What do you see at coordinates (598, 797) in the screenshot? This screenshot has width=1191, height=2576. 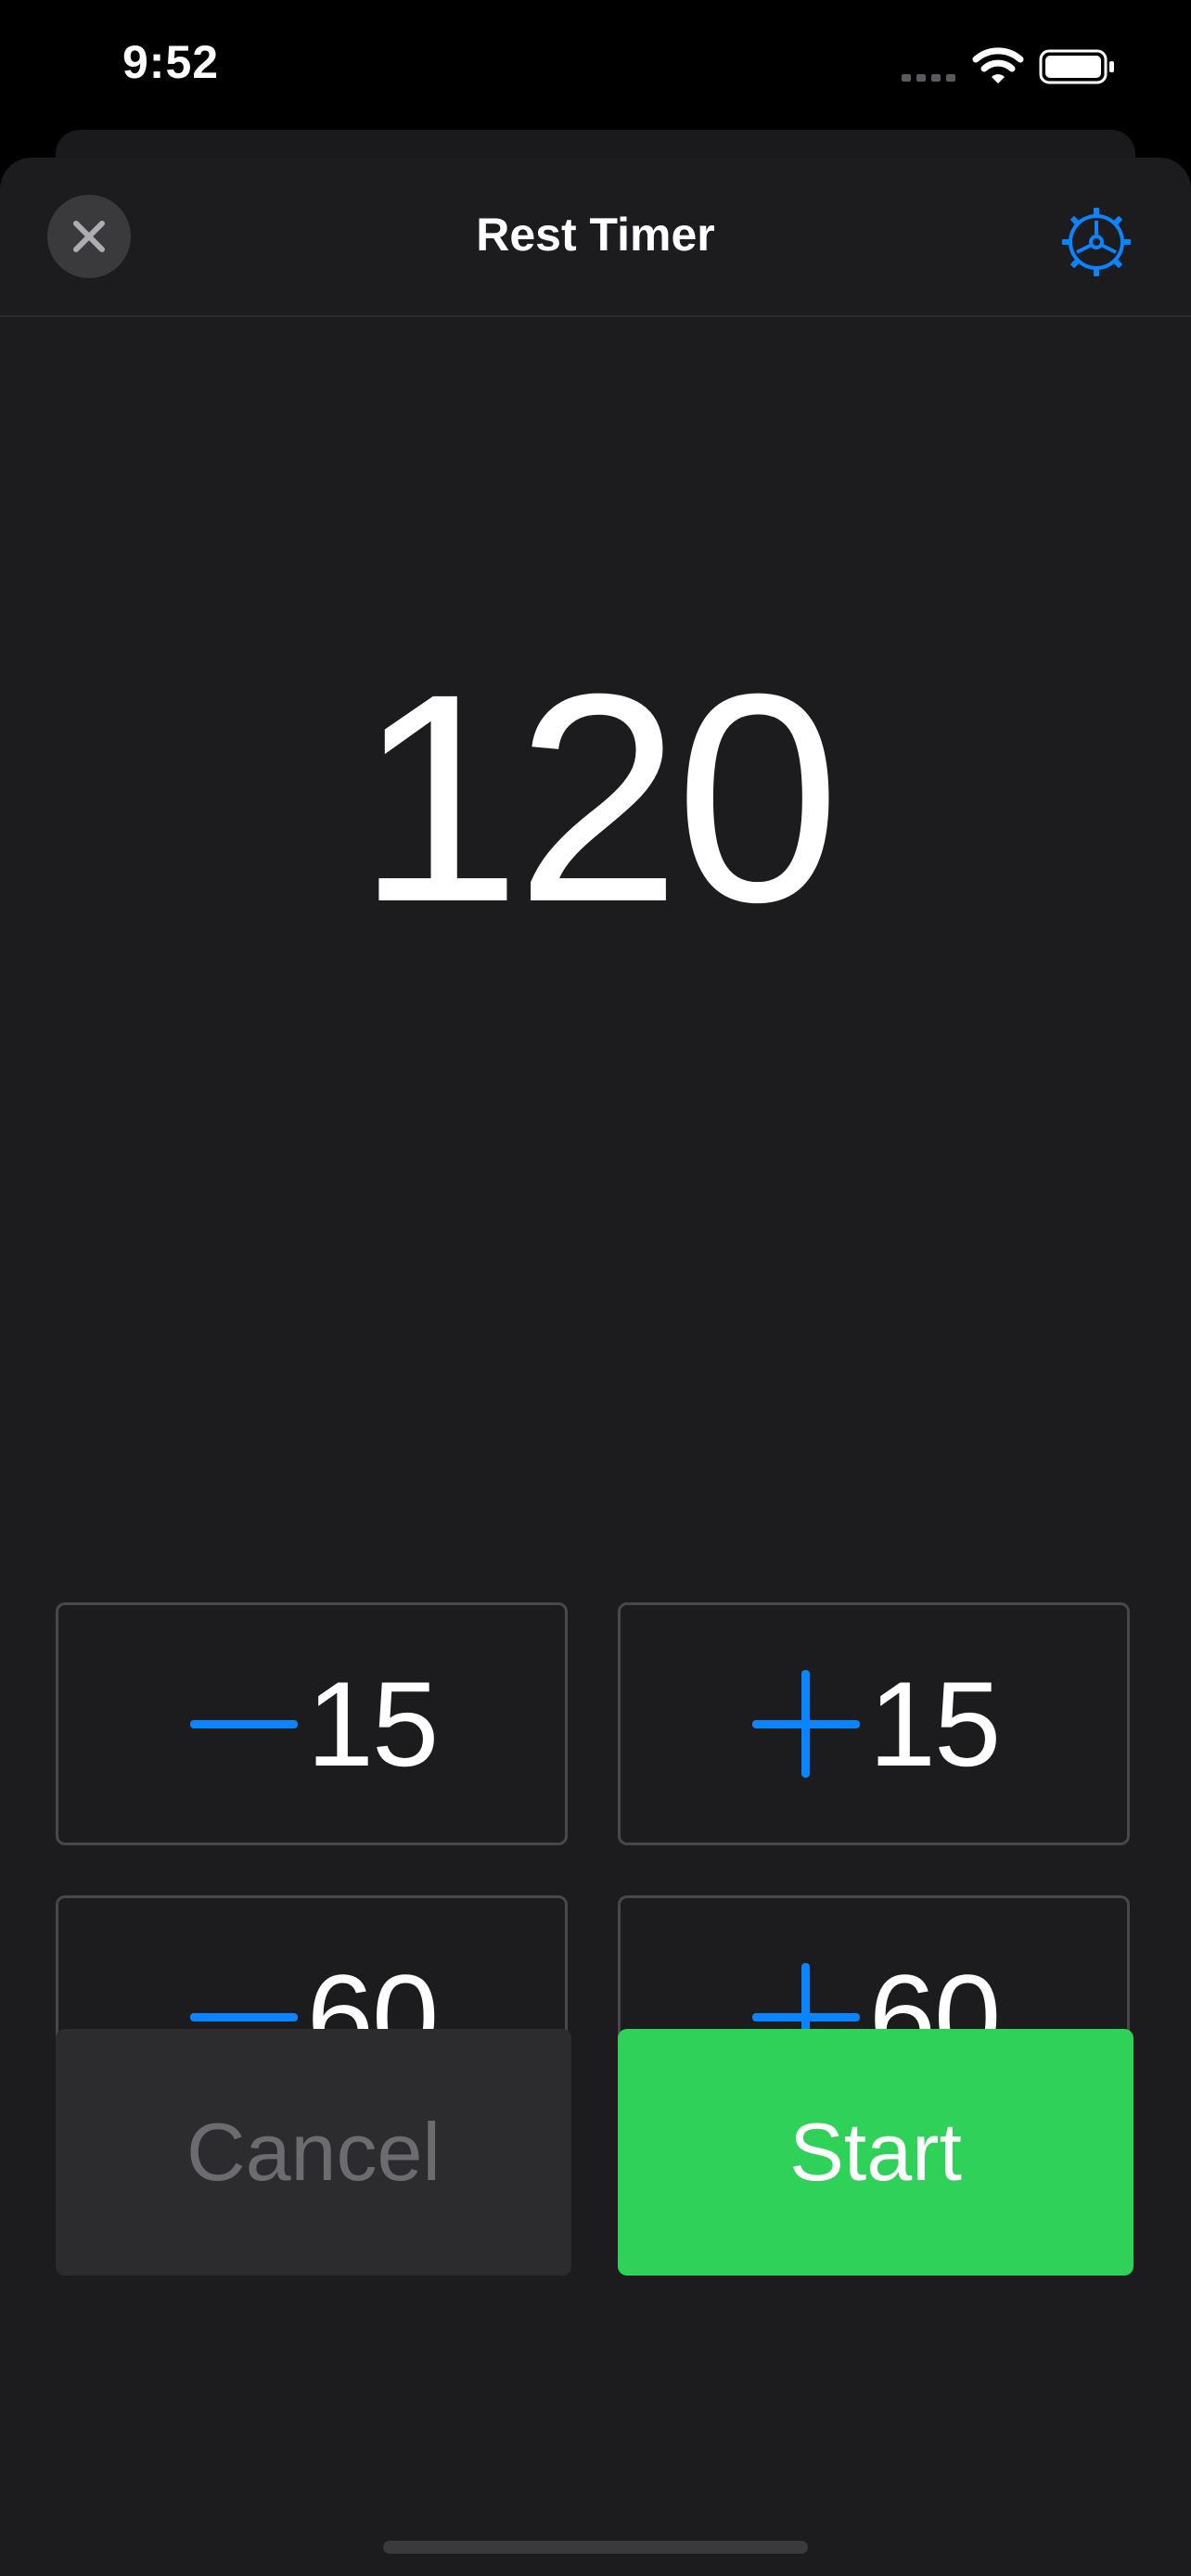 I see `timer-countdown: 120` at bounding box center [598, 797].